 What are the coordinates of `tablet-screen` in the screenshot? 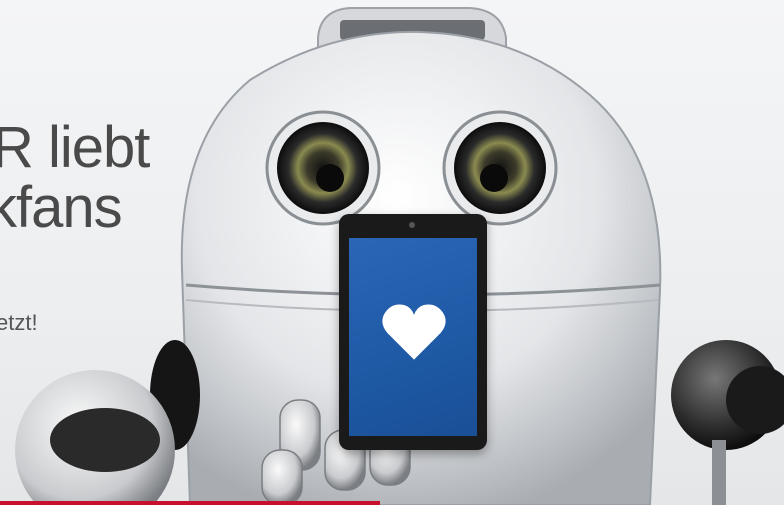 It's located at (413, 337).